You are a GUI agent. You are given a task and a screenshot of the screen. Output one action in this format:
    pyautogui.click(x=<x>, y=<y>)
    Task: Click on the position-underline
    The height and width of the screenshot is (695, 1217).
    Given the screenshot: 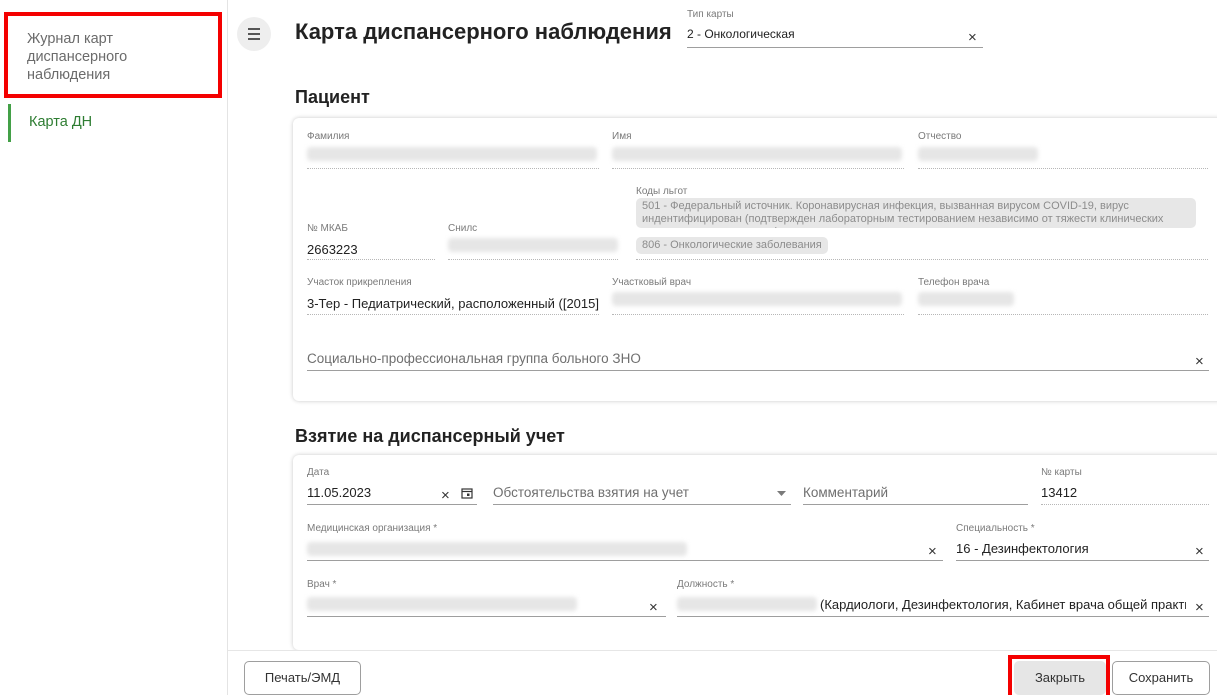 What is the action you would take?
    pyautogui.click(x=943, y=616)
    